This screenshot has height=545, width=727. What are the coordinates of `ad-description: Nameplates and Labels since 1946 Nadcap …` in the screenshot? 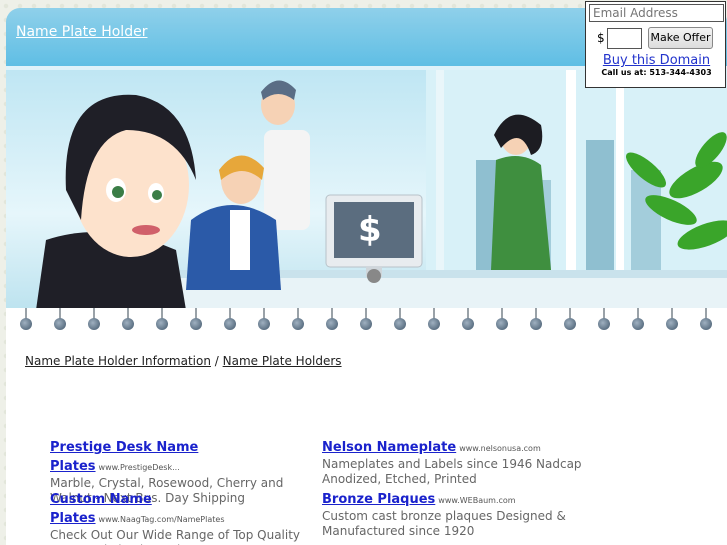 It's located at (452, 471).